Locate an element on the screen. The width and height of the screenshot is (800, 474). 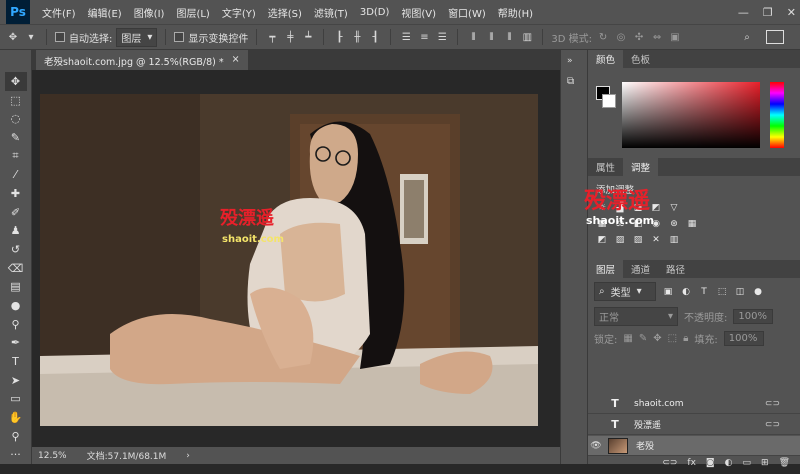
color-lookup-icon: ▦ is located at coordinates (692, 224).